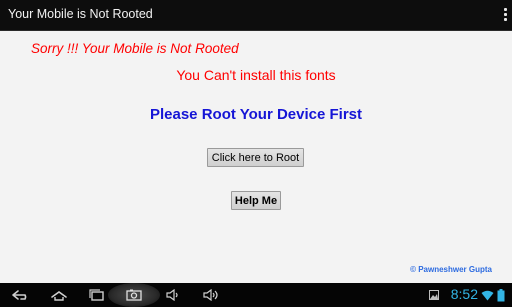  Describe the element at coordinates (134, 295) in the screenshot. I see `screenshot-icon` at that location.